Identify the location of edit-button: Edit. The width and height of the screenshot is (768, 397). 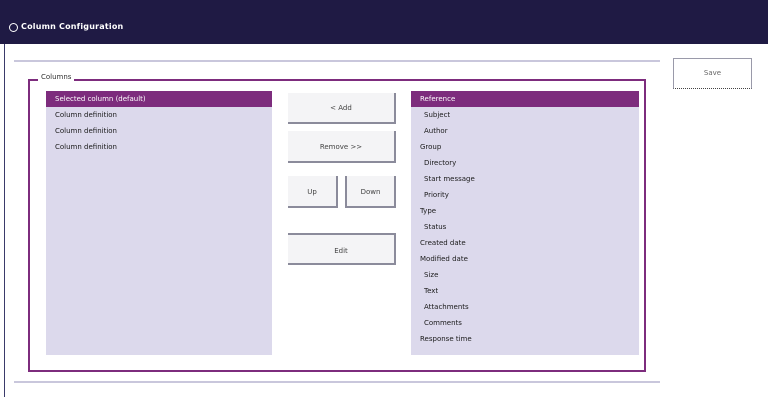
(342, 249).